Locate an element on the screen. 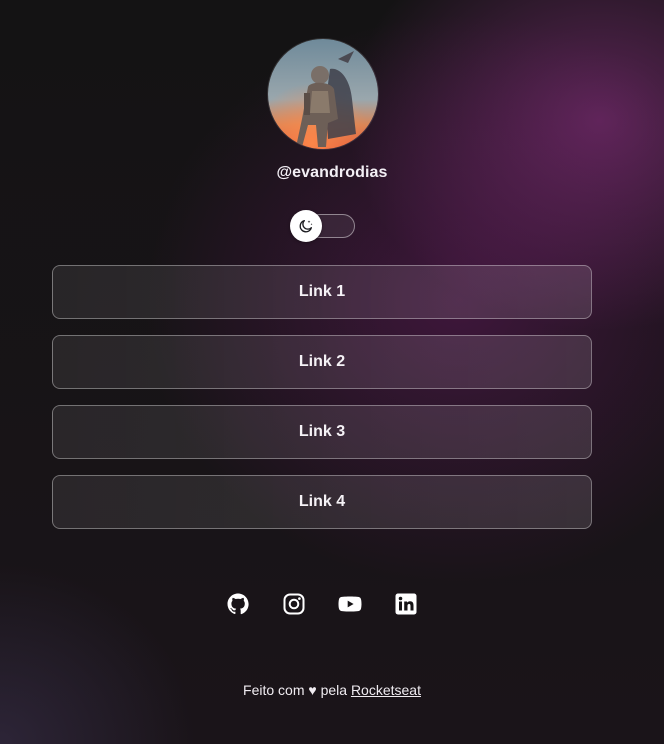  moon-icon is located at coordinates (306, 226).